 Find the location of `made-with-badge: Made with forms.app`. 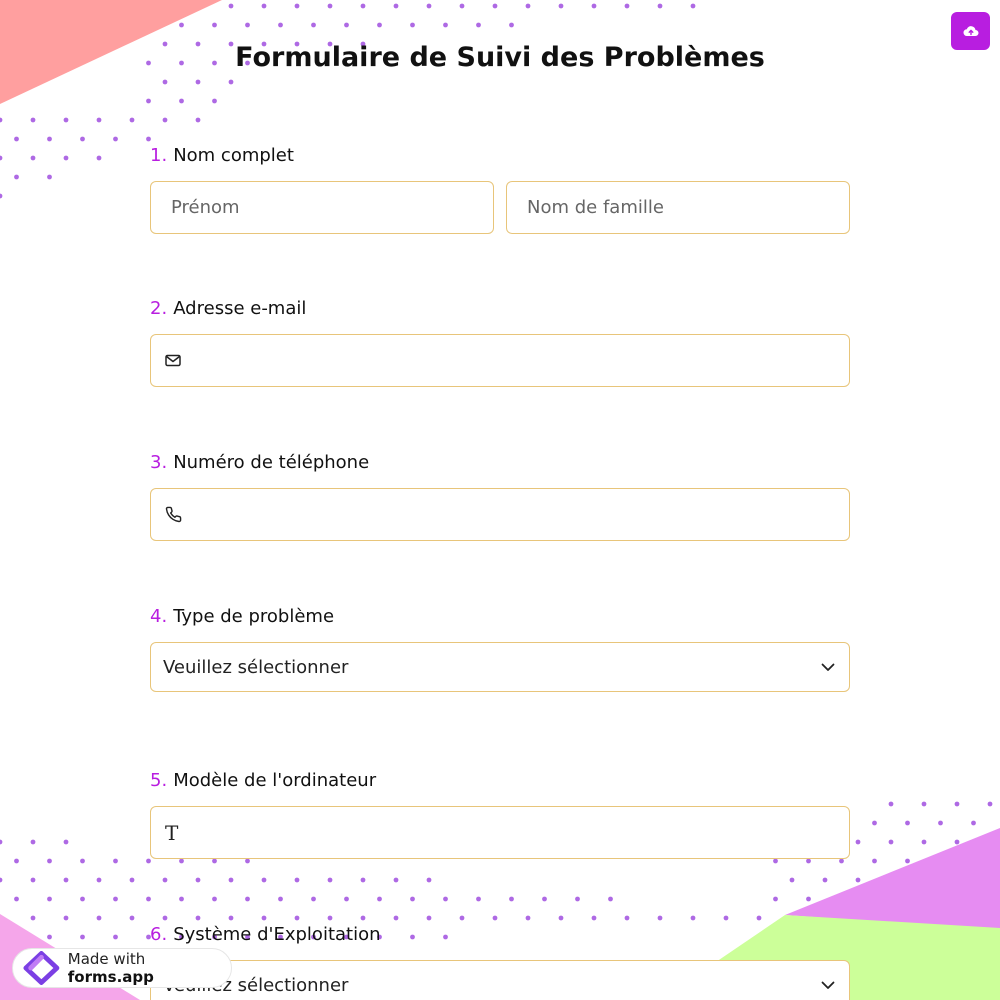

made-with-badge: Made with forms.app is located at coordinates (122, 968).